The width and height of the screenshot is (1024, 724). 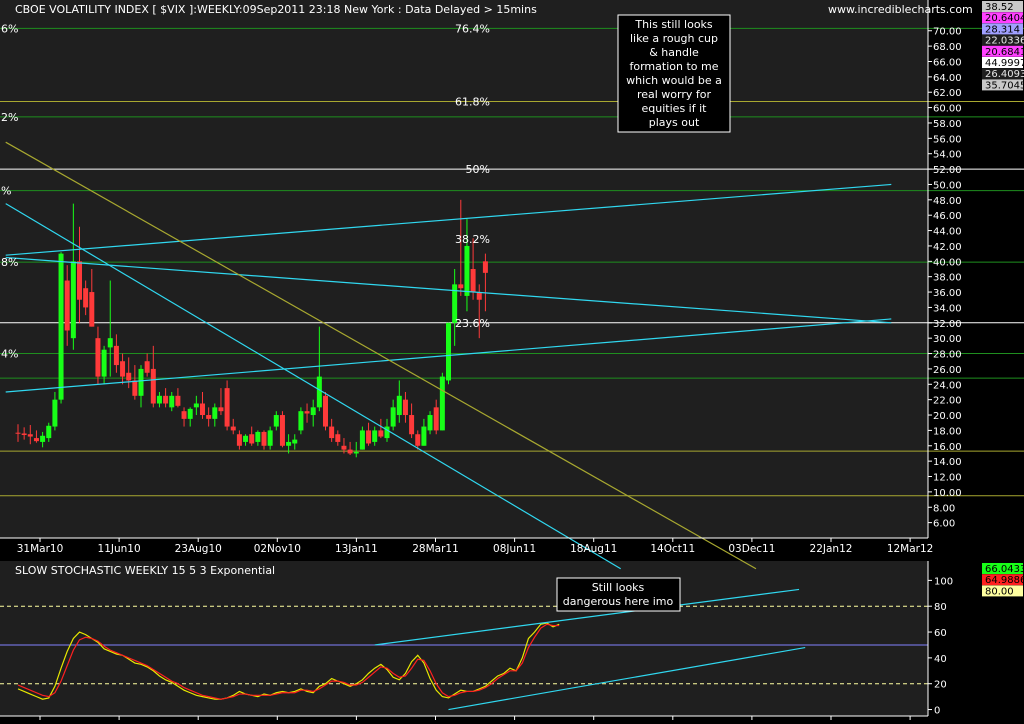 What do you see at coordinates (947, 308) in the screenshot?
I see `y-tick-label: 34.00` at bounding box center [947, 308].